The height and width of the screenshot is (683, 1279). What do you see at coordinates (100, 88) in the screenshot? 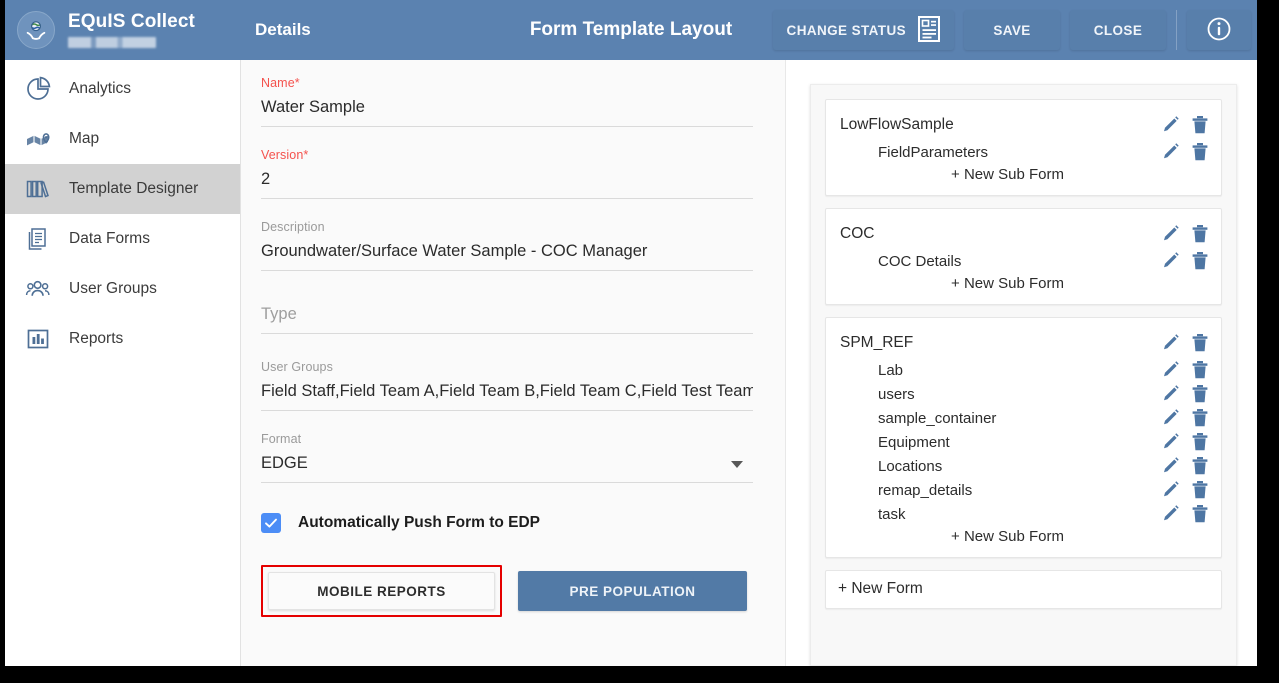
I see `sidebar-label: Analytics` at bounding box center [100, 88].